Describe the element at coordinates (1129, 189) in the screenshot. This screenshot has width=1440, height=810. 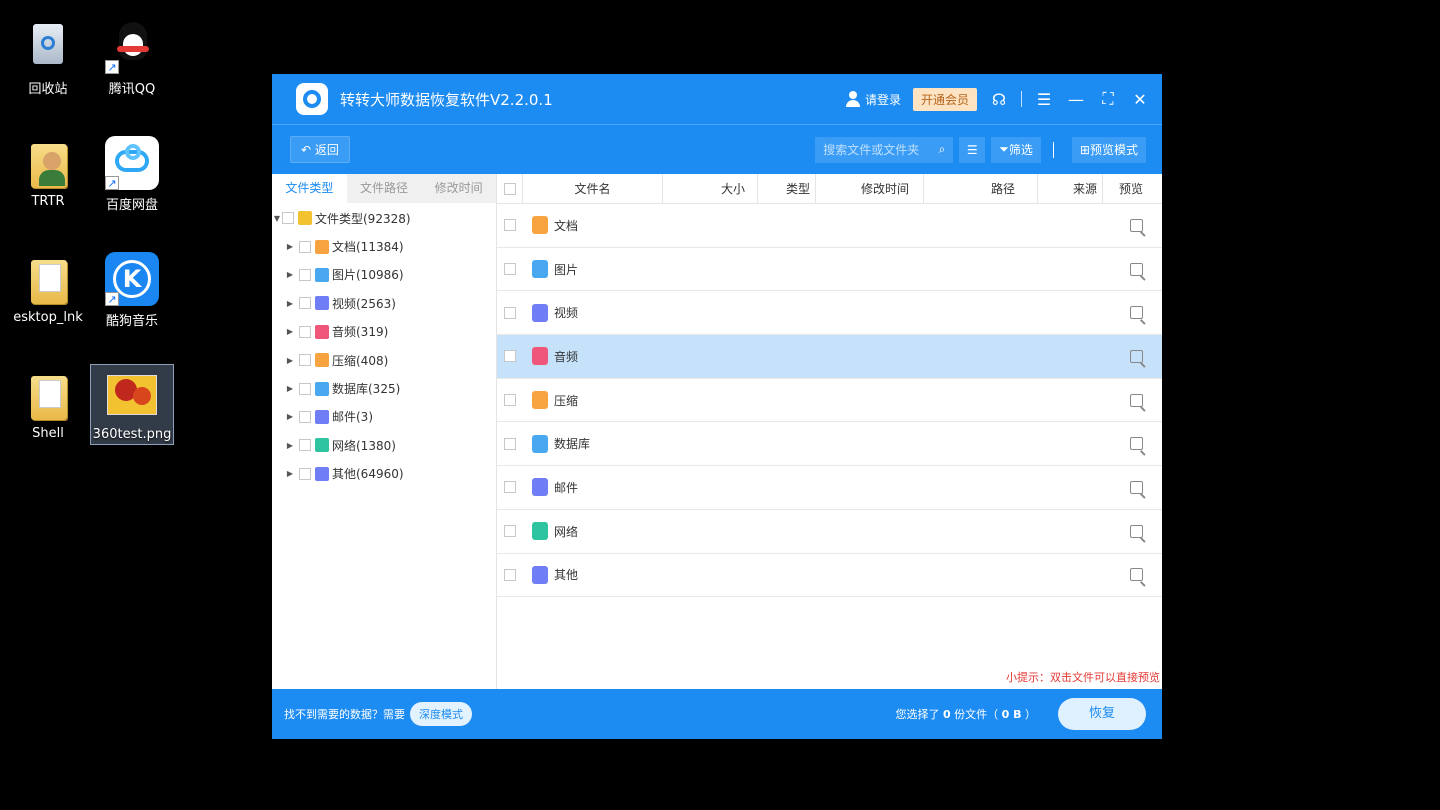
I see `column-header: 预览` at that location.